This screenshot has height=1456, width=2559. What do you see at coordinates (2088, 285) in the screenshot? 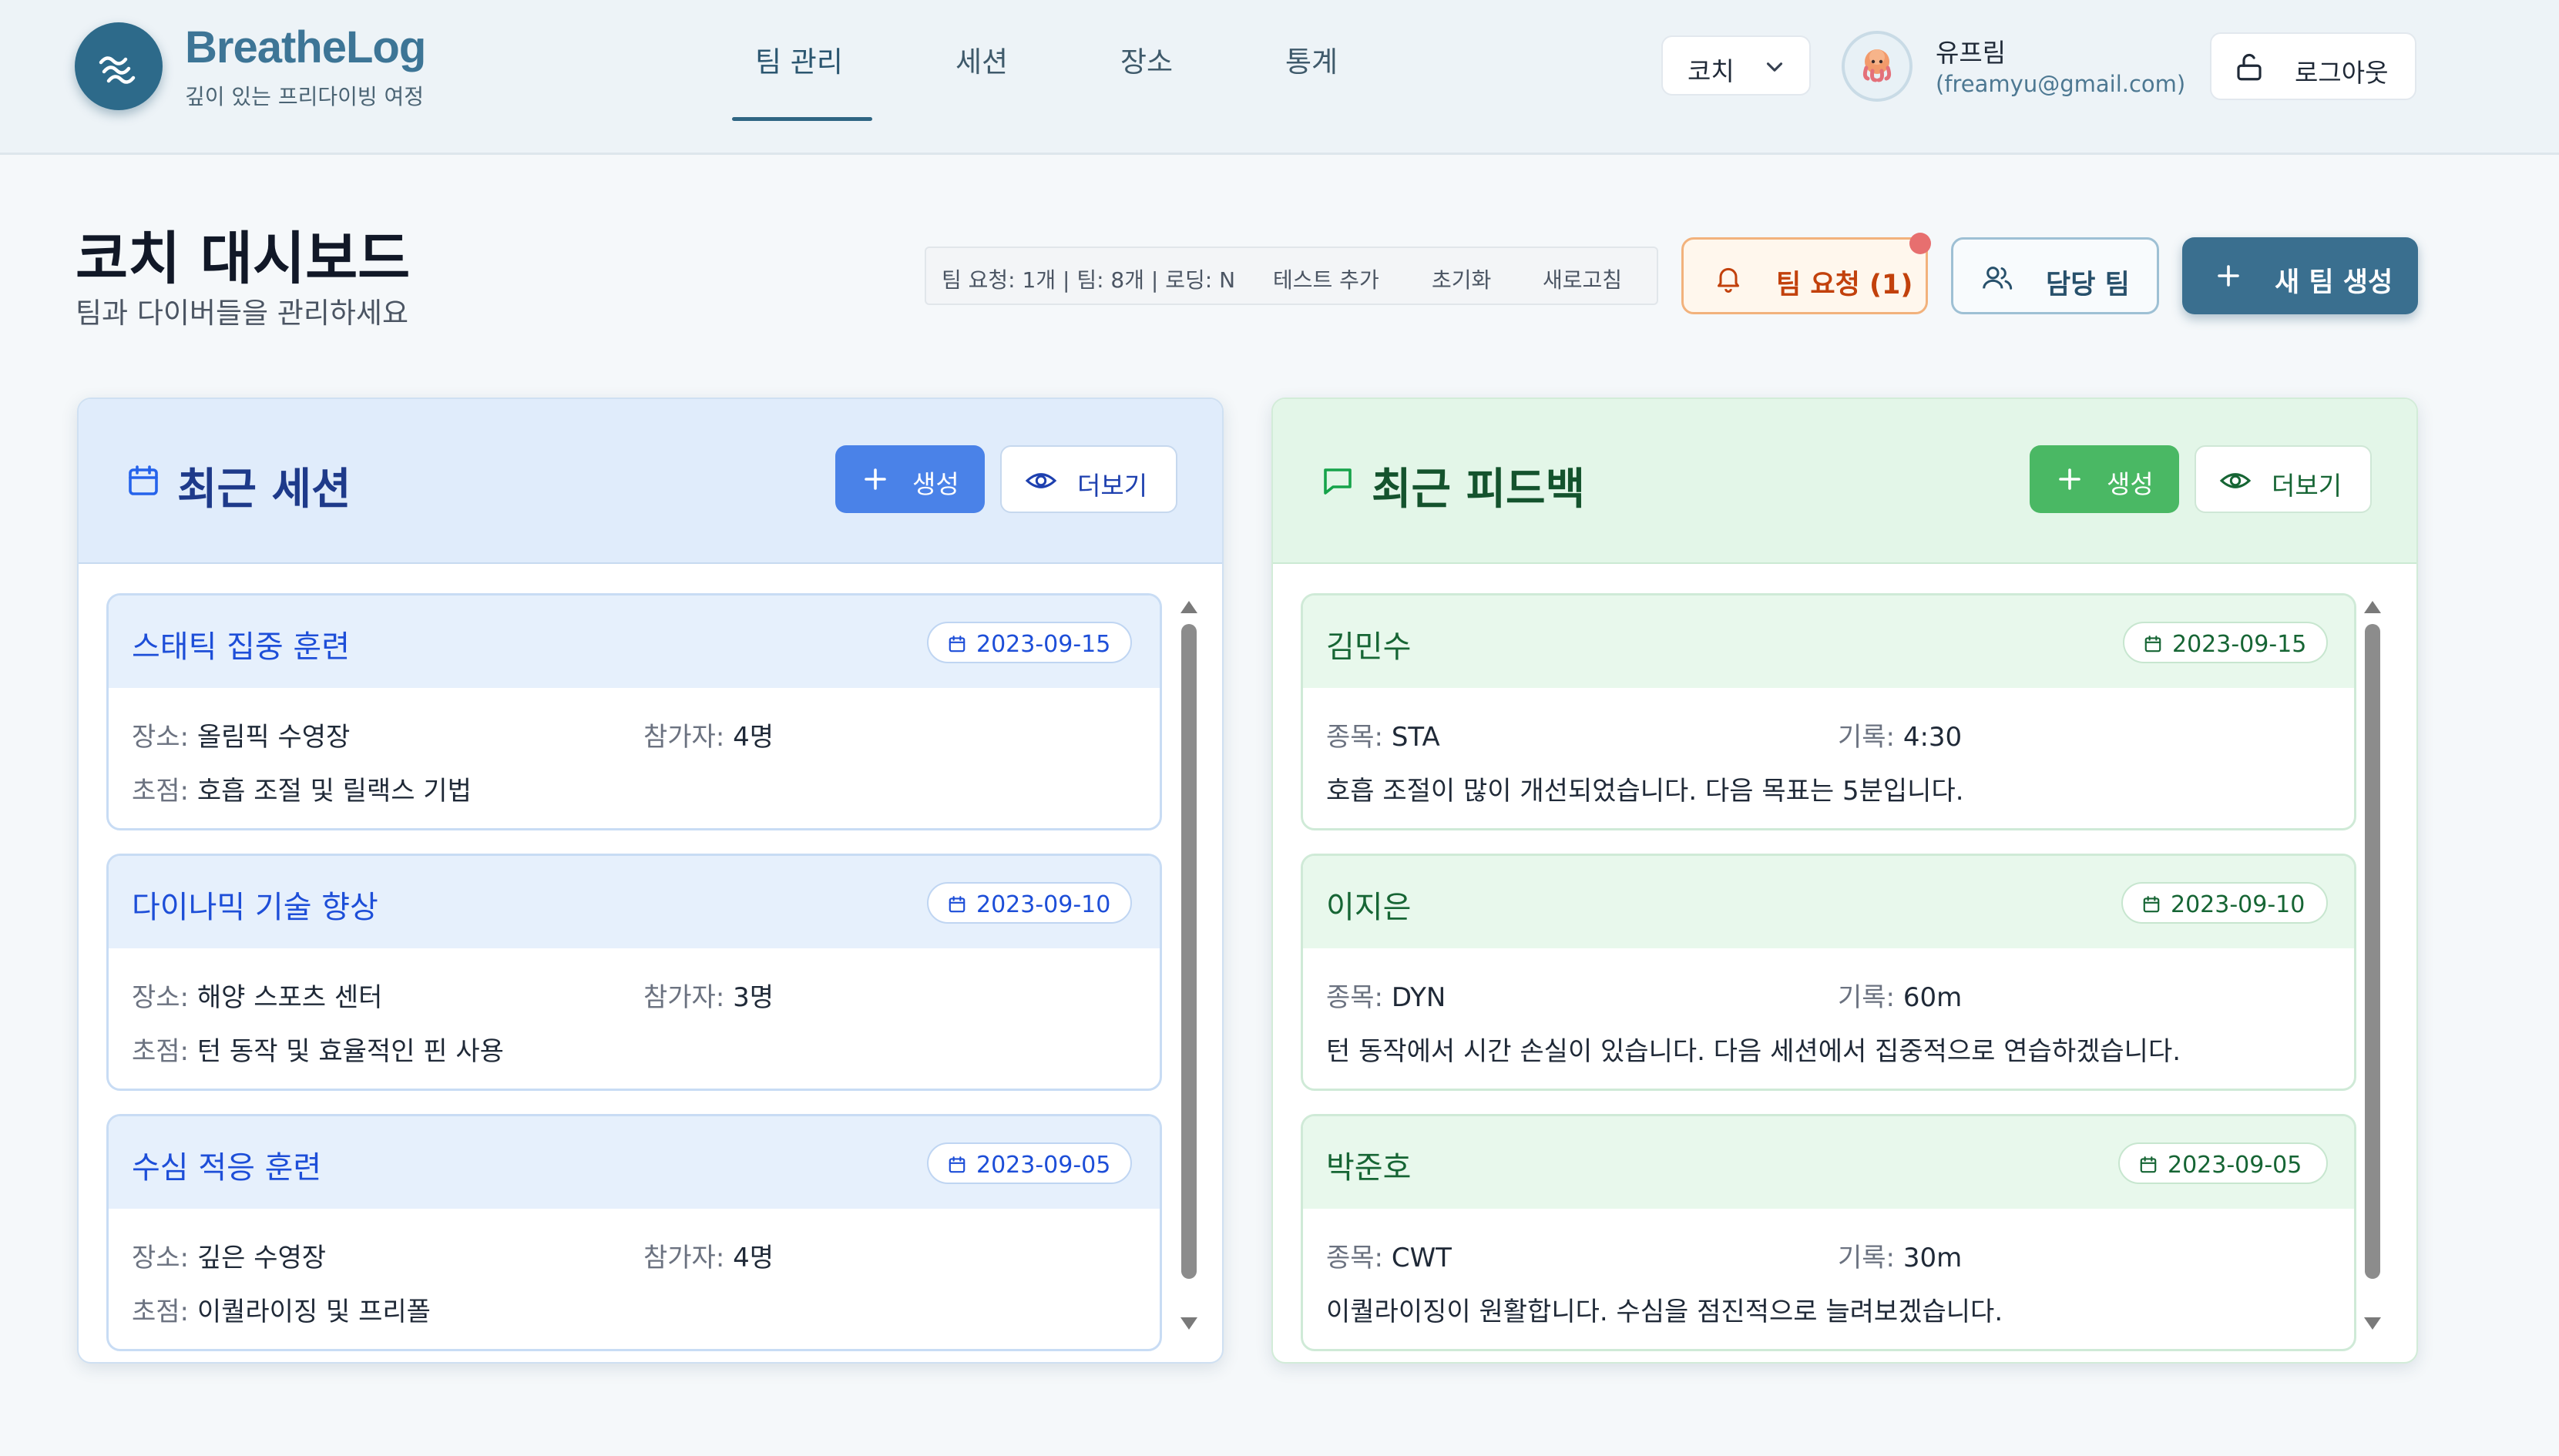
I see `my-teams-label: 담당 팀` at bounding box center [2088, 285].